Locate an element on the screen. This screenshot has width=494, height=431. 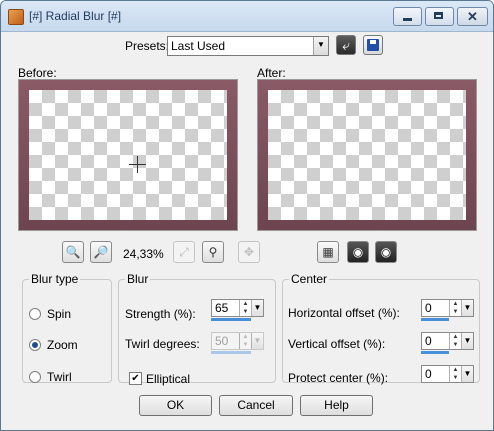
protect-center-input: 0 ▲ ▼ ▼ is located at coordinates (447, 374).